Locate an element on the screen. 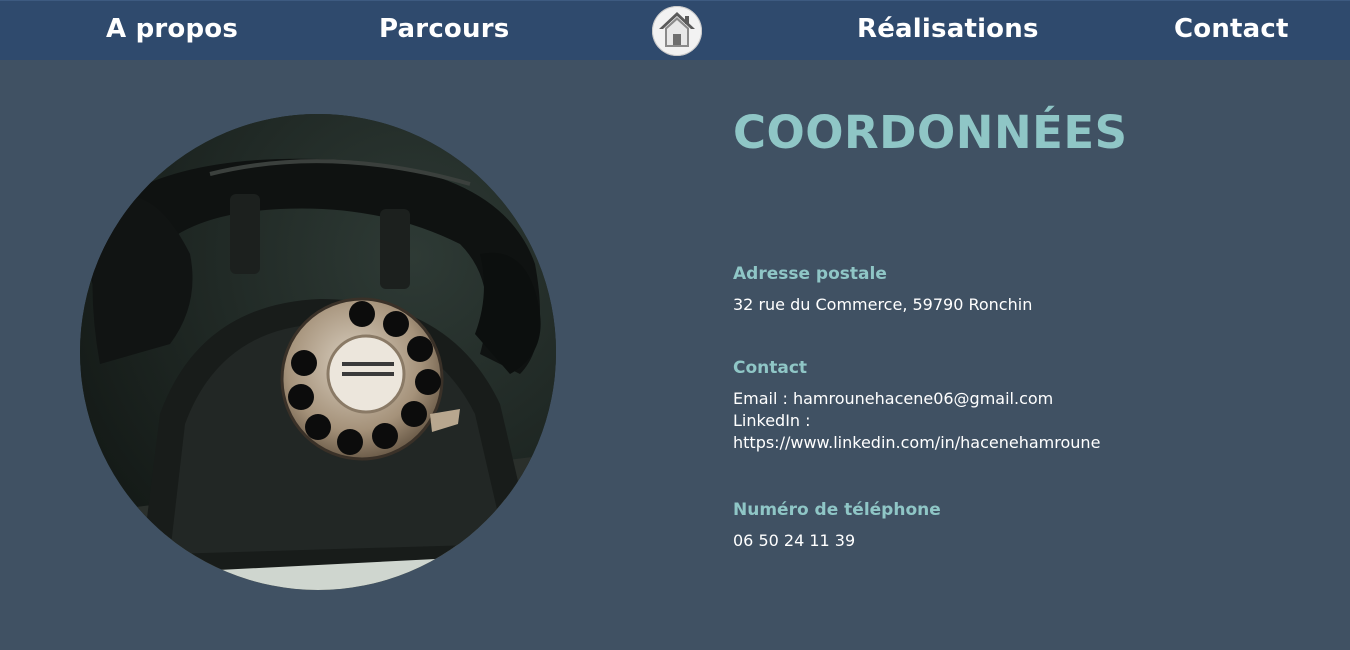  nav-link-a-propos: A propos is located at coordinates (172, 29).